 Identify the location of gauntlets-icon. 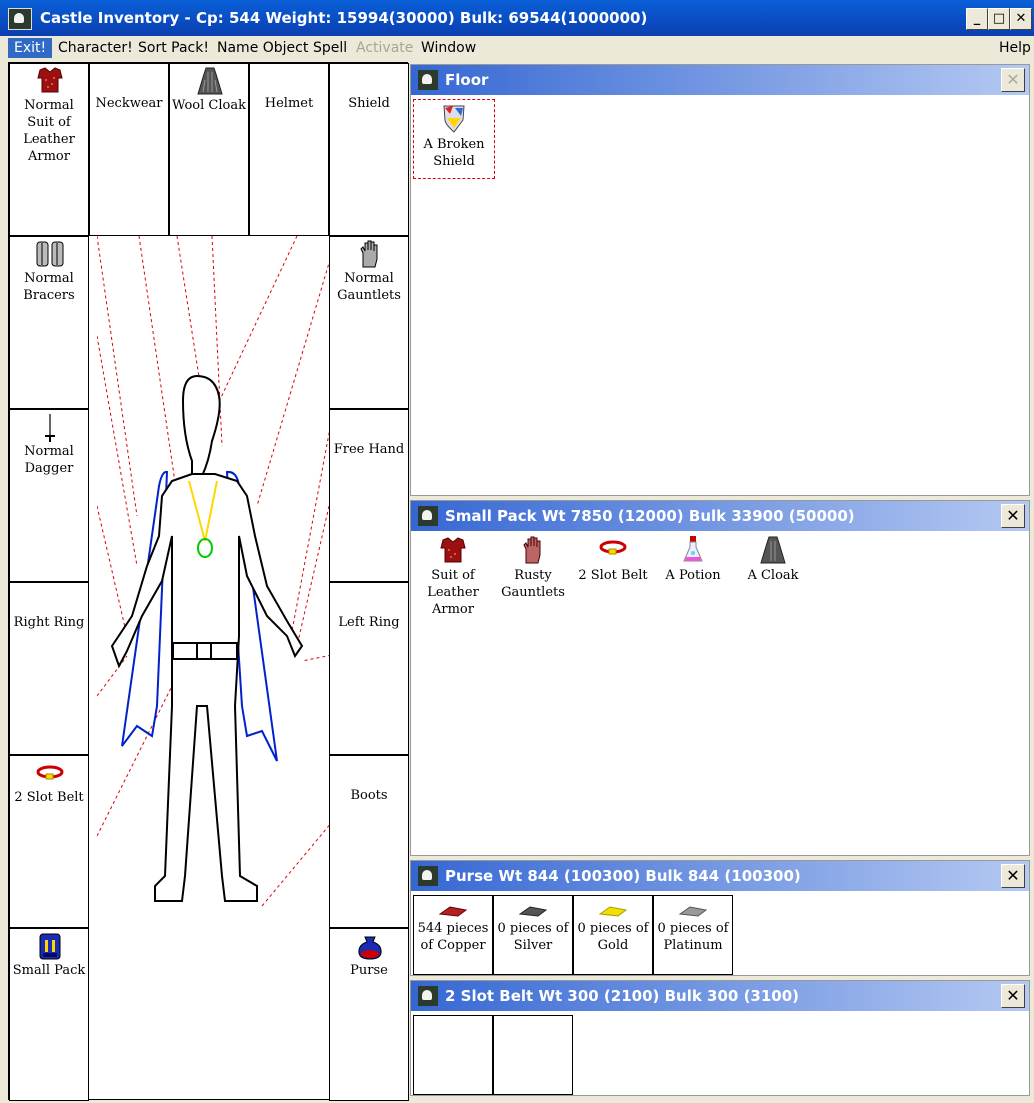
(532, 550).